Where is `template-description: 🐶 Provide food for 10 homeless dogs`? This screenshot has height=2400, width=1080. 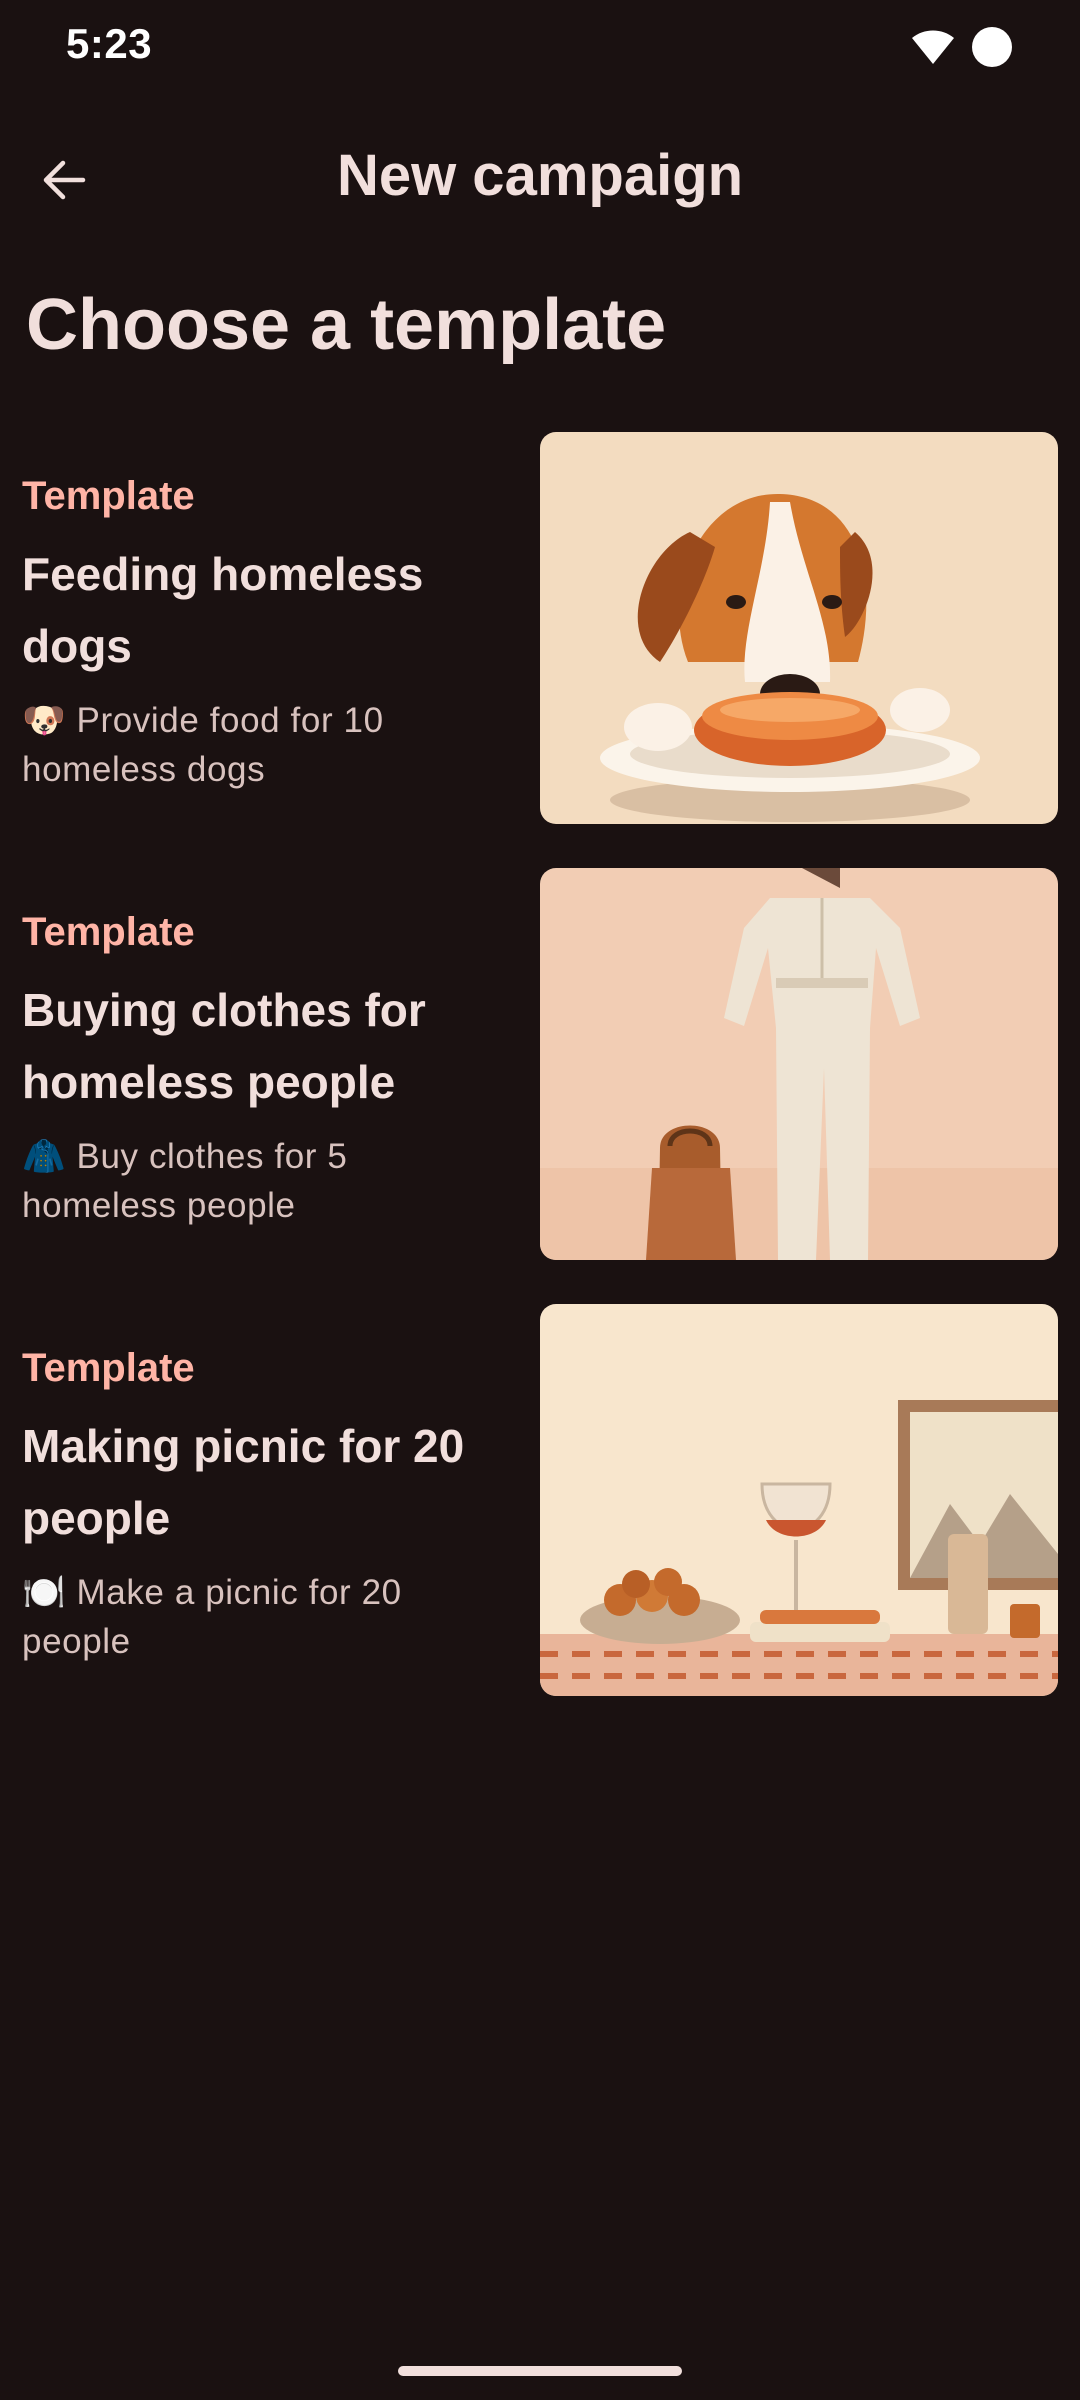
template-description: 🐶 Provide food for 10 homeless dogs is located at coordinates (262, 745).